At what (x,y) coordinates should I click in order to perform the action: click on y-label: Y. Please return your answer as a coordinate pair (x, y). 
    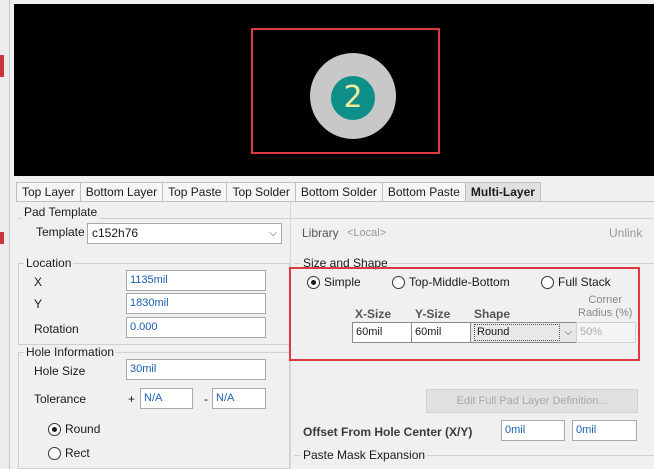
    Looking at the image, I should click on (38, 304).